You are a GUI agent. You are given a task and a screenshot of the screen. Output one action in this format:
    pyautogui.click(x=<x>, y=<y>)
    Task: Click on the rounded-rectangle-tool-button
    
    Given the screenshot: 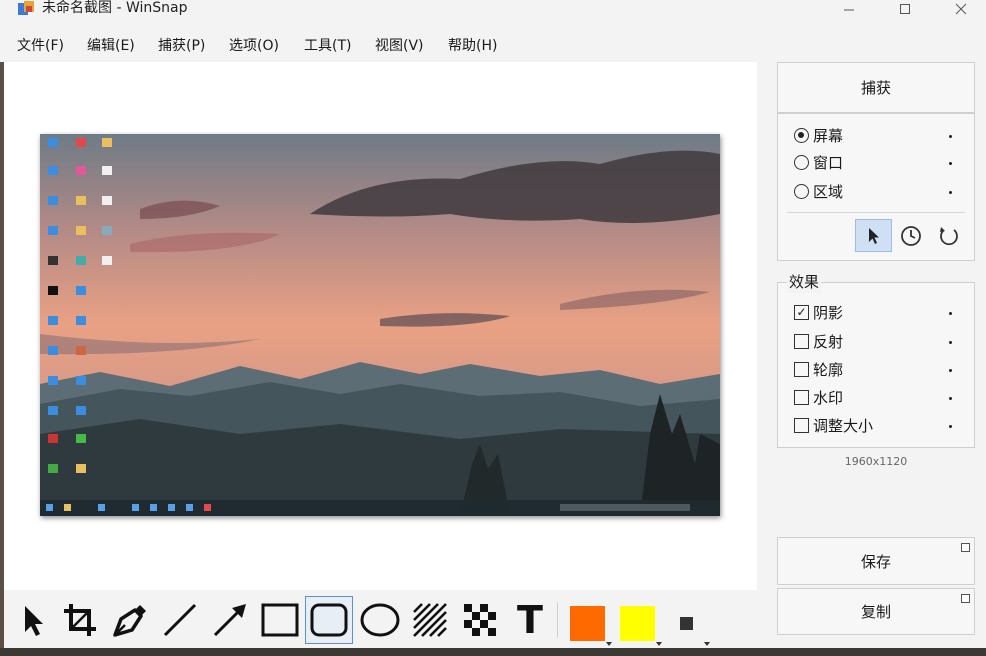 What is the action you would take?
    pyautogui.click(x=329, y=620)
    